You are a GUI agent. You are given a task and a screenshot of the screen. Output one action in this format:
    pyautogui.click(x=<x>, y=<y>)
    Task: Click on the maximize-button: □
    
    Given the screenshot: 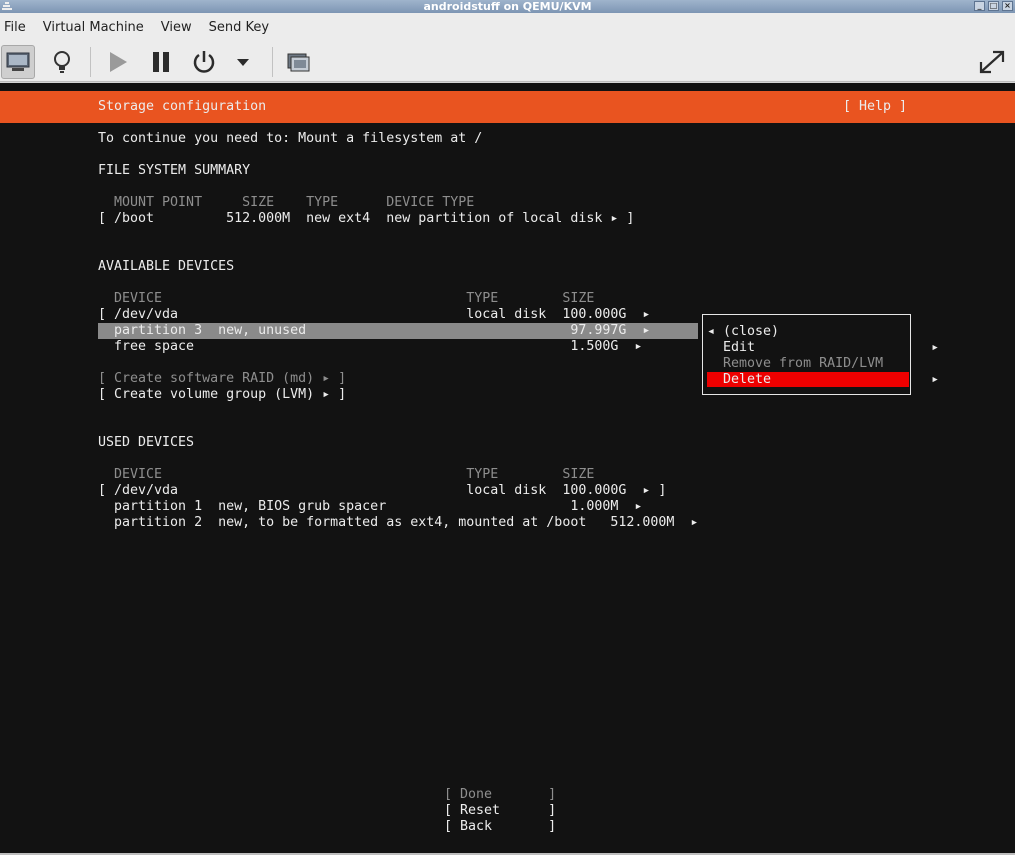 What is the action you would take?
    pyautogui.click(x=993, y=6)
    